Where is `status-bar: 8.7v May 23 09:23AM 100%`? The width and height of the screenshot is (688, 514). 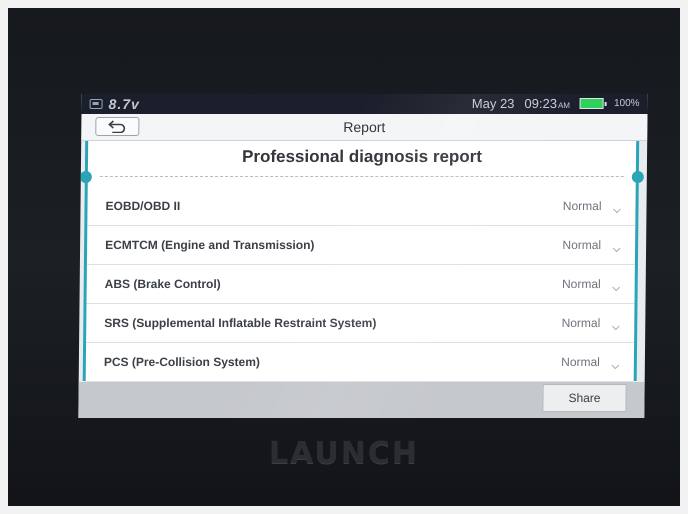 status-bar: 8.7v May 23 09:23AM 100% is located at coordinates (364, 104).